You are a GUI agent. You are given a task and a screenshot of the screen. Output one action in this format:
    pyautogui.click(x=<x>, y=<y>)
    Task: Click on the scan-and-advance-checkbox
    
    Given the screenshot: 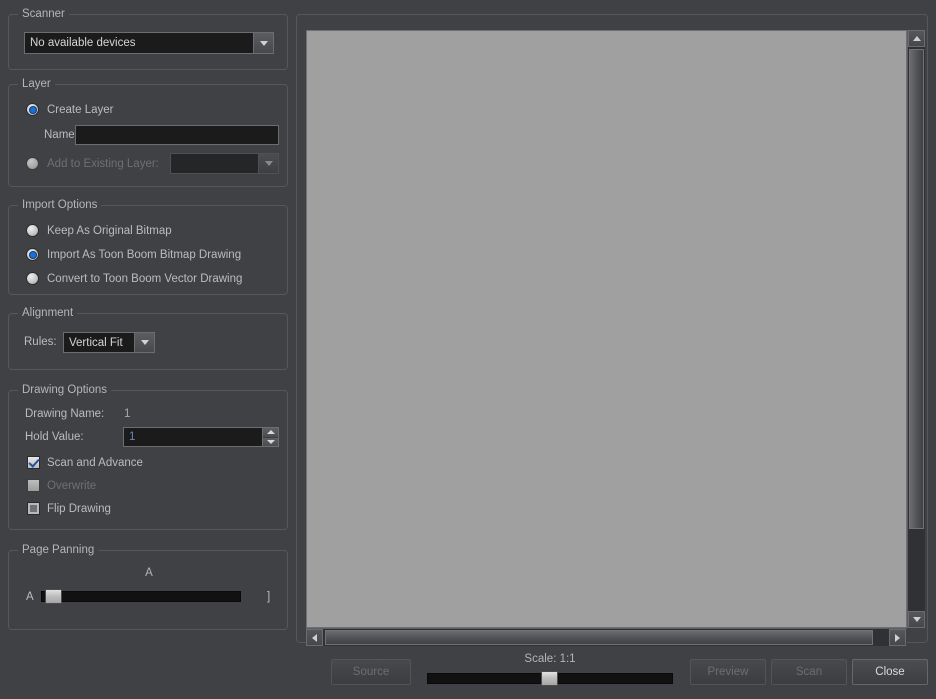 What is the action you would take?
    pyautogui.click(x=33, y=462)
    